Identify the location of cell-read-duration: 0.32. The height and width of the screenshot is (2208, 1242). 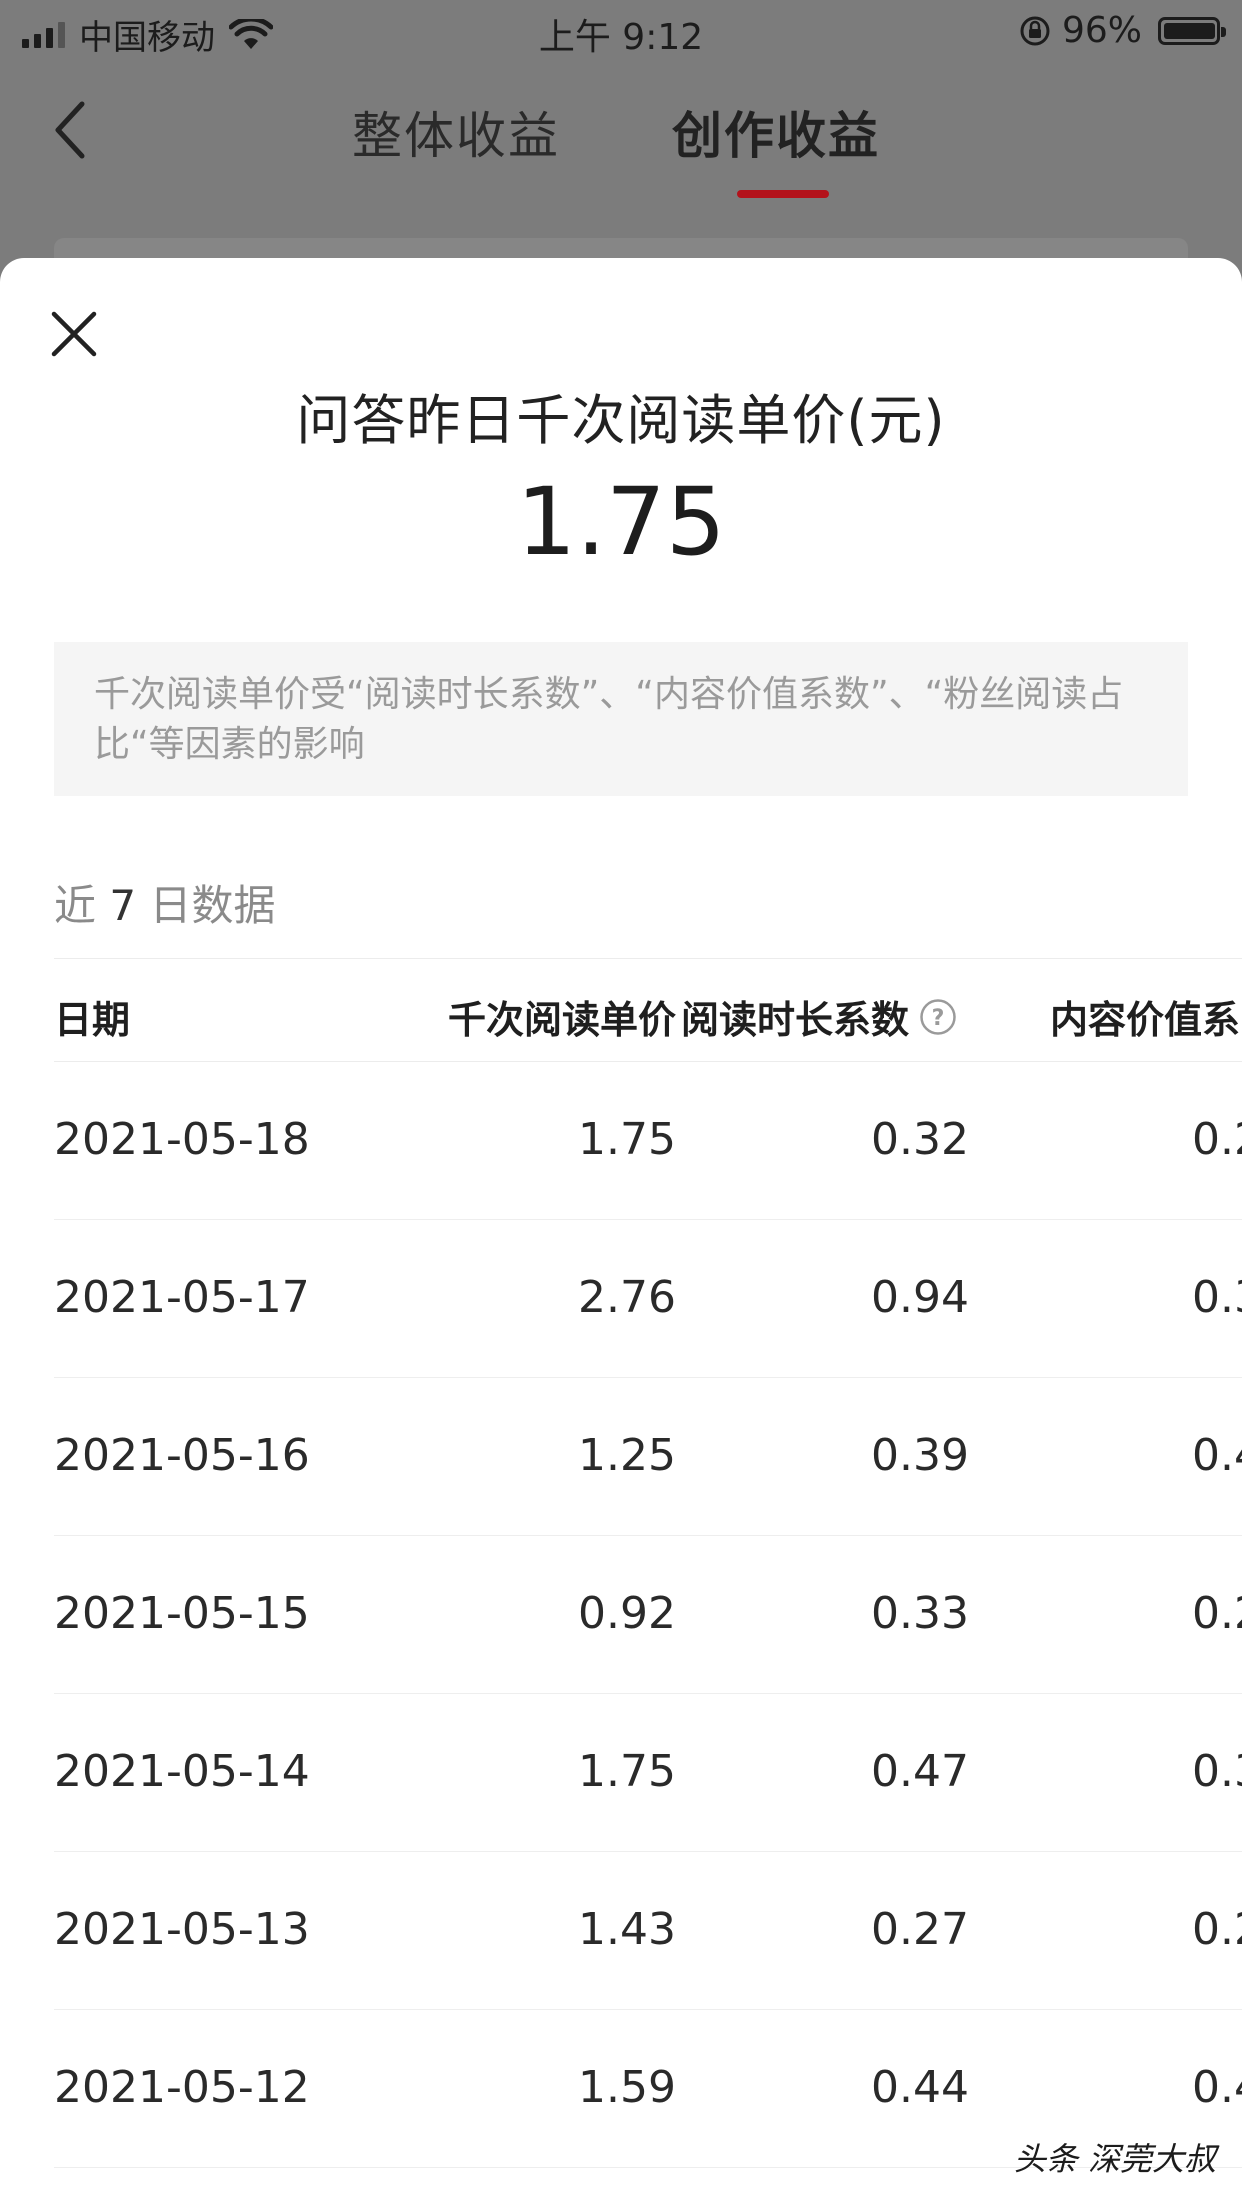
(920, 1139).